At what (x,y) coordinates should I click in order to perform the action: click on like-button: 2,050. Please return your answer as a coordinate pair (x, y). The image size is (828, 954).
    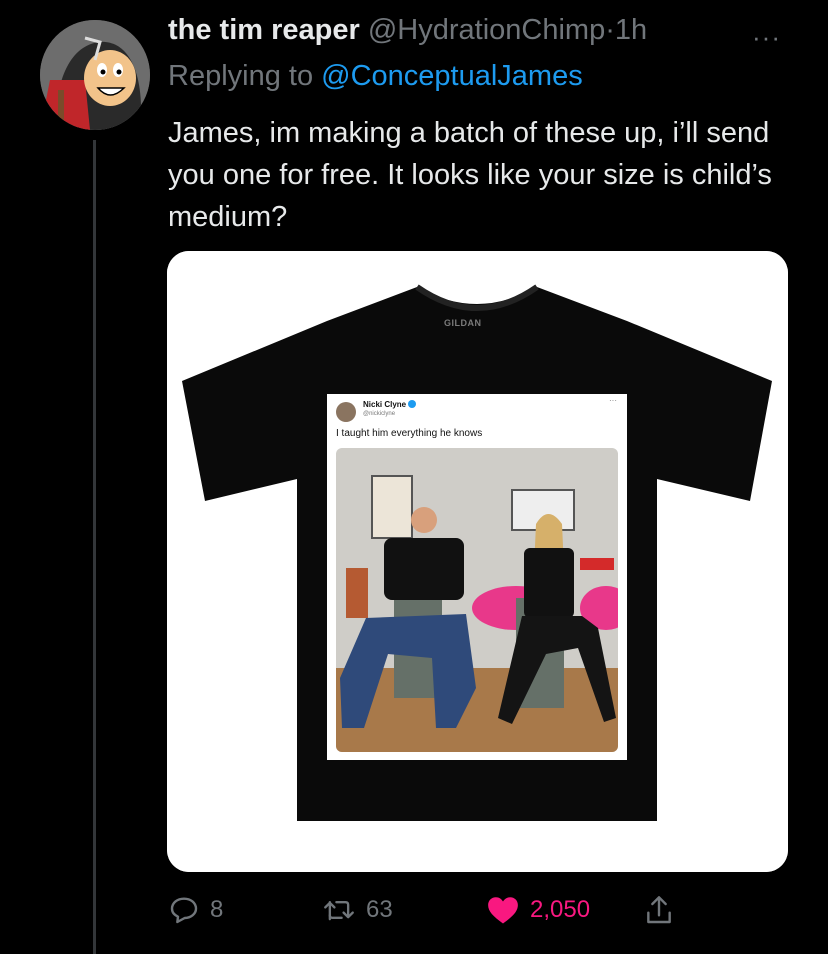
    Looking at the image, I should click on (538, 910).